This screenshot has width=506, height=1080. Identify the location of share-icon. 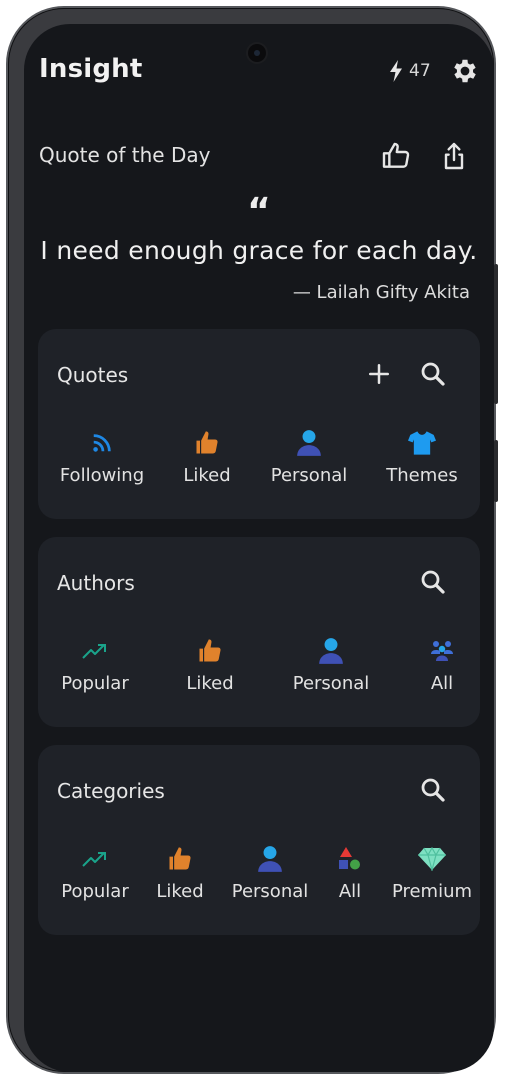
(454, 156).